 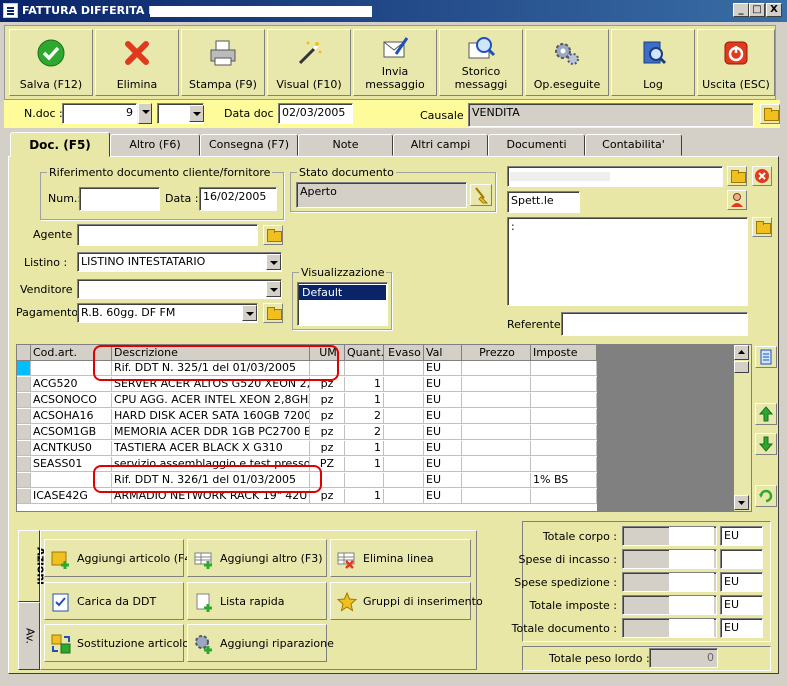 I want to click on stato-doc-edit-button, so click(x=481, y=195).